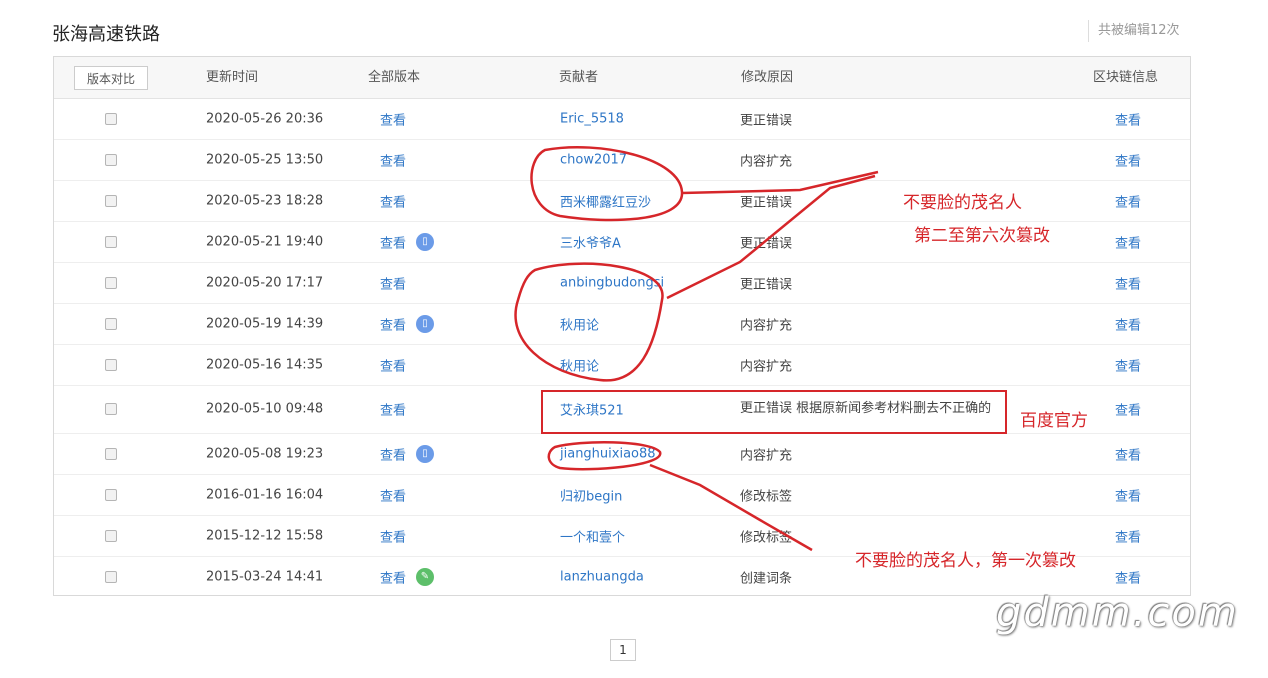  I want to click on annotation-text-3: 不要脸的茂名人，第一次篡改, so click(965, 561).